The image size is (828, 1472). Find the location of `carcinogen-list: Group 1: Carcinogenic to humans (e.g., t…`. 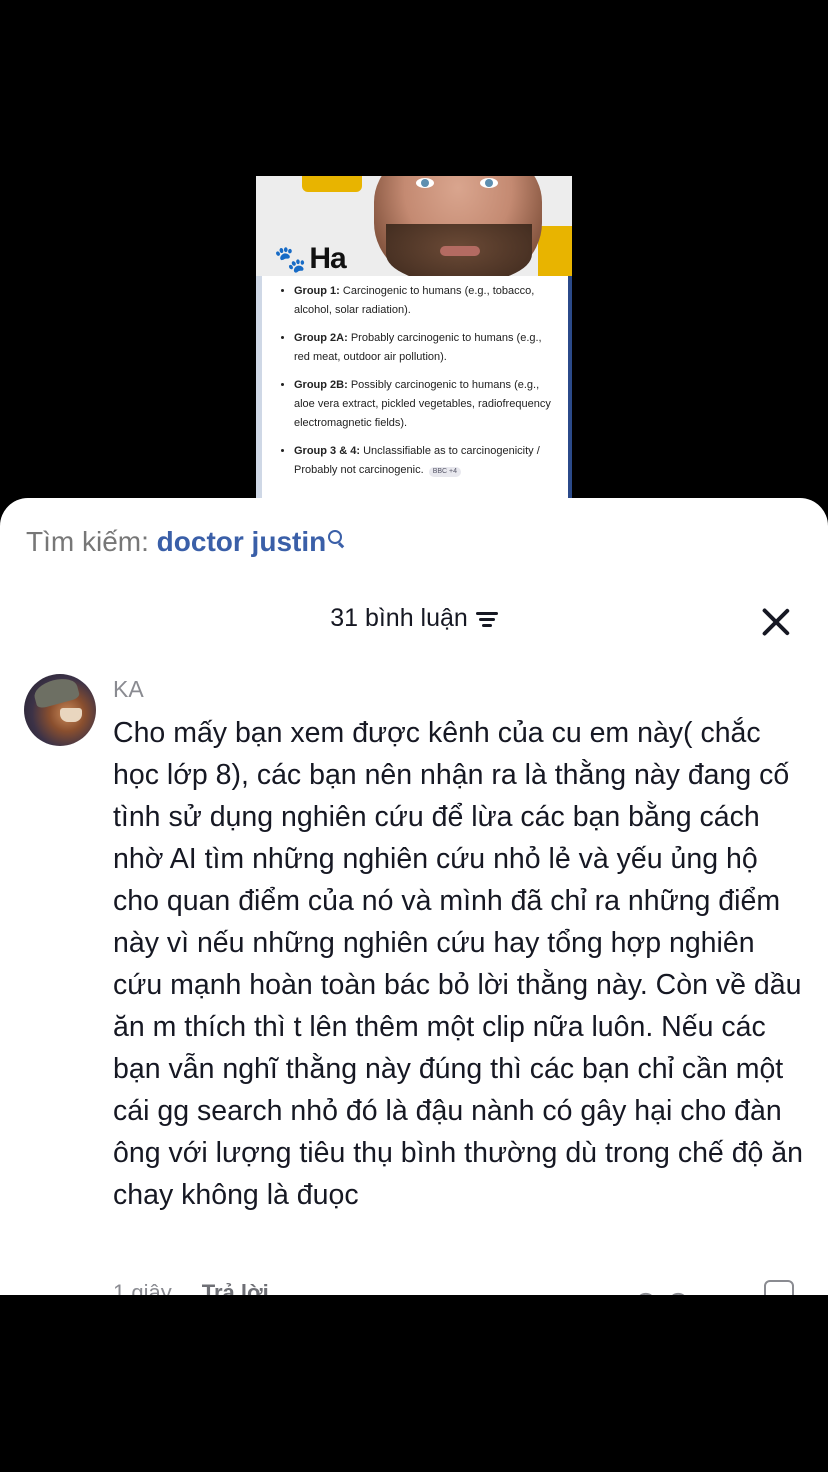

carcinogen-list: Group 1: Carcinogenic to humans (e.g., t… is located at coordinates (415, 381).